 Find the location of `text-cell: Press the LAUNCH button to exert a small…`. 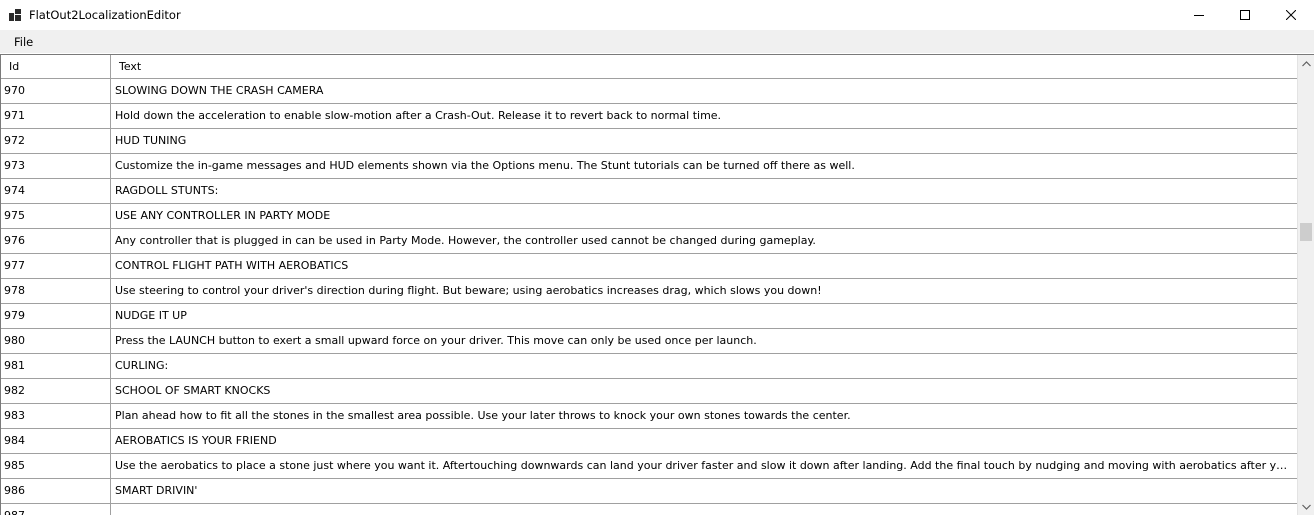

text-cell: Press the LAUNCH button to exert a small… is located at coordinates (704, 341).